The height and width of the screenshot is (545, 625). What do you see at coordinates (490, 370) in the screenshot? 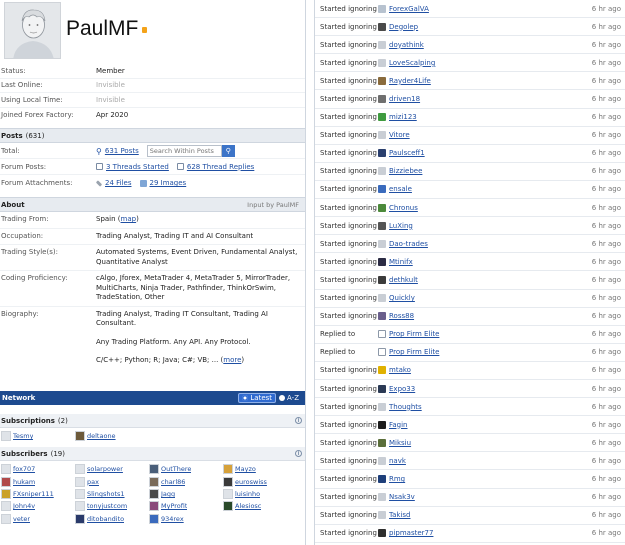
I see `activity-target-link: mtako` at bounding box center [490, 370].